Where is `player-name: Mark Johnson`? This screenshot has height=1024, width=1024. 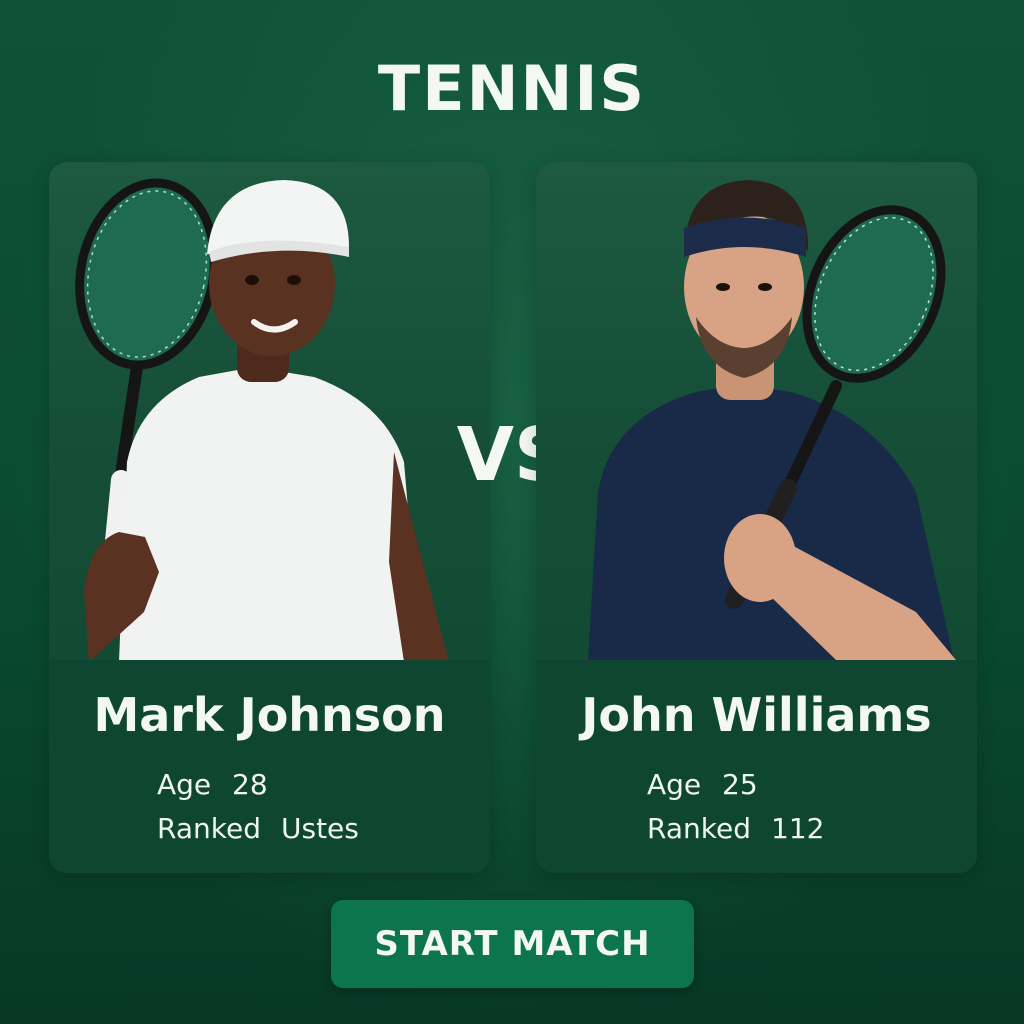
player-name: Mark Johnson is located at coordinates (269, 715).